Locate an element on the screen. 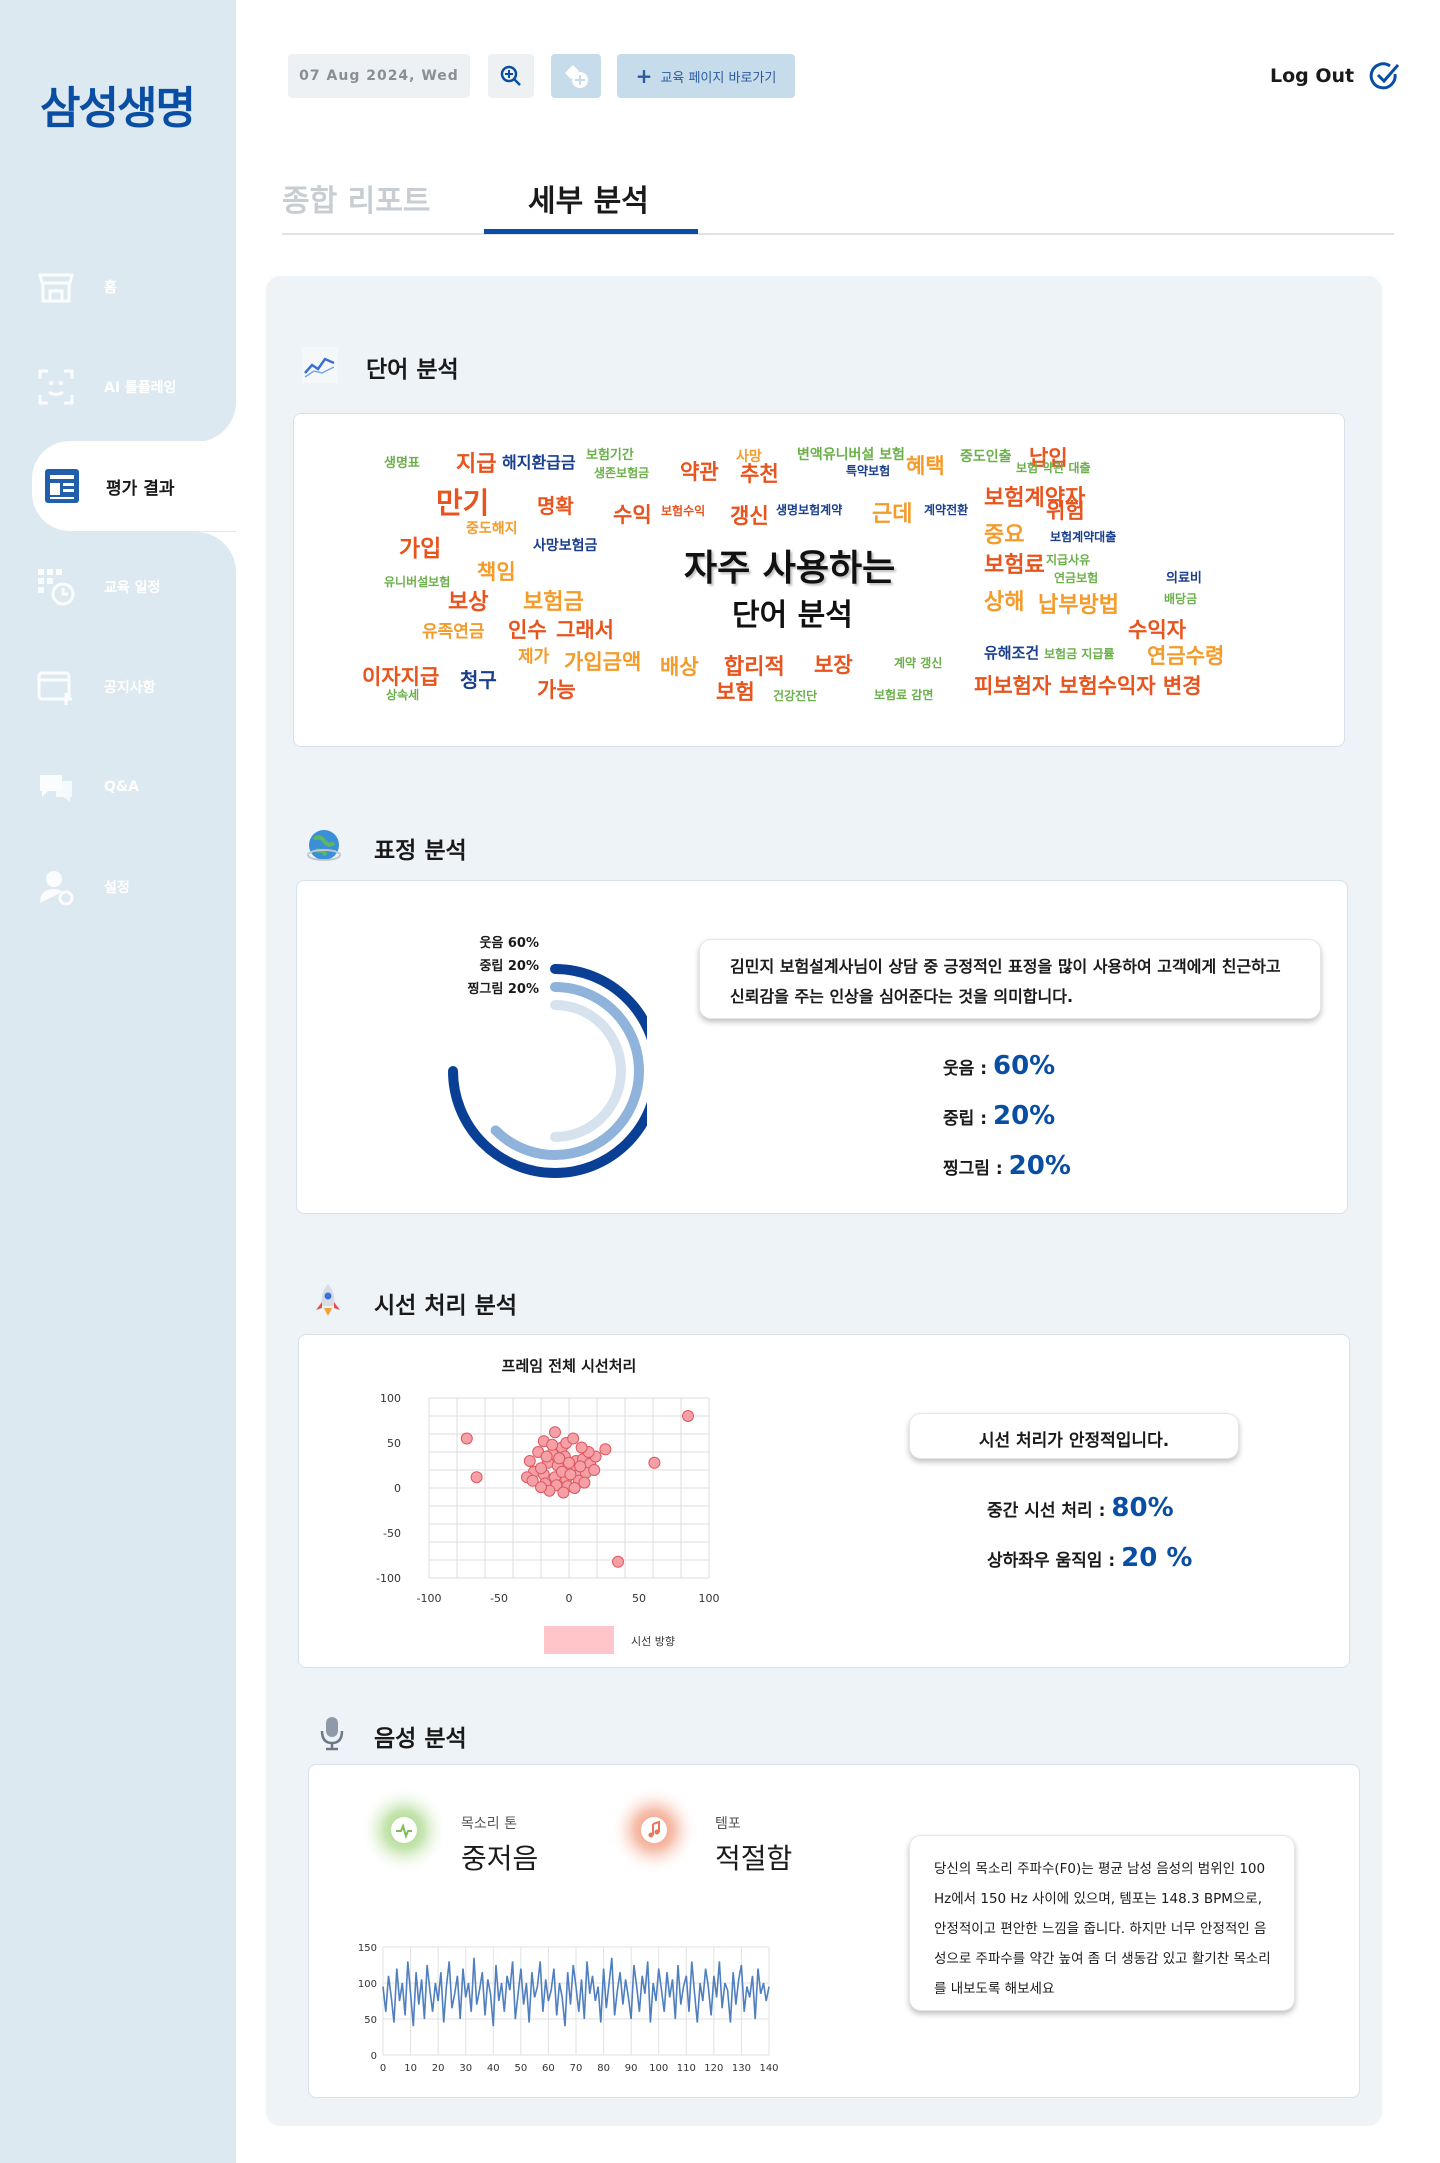  ring-legend-label: 찡그림 20% is located at coordinates (503, 989).